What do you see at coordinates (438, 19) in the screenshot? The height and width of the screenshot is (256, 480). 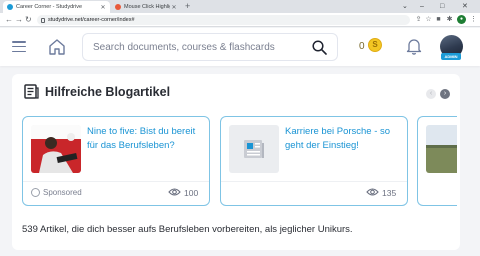 I see `extension-icon: ■` at bounding box center [438, 19].